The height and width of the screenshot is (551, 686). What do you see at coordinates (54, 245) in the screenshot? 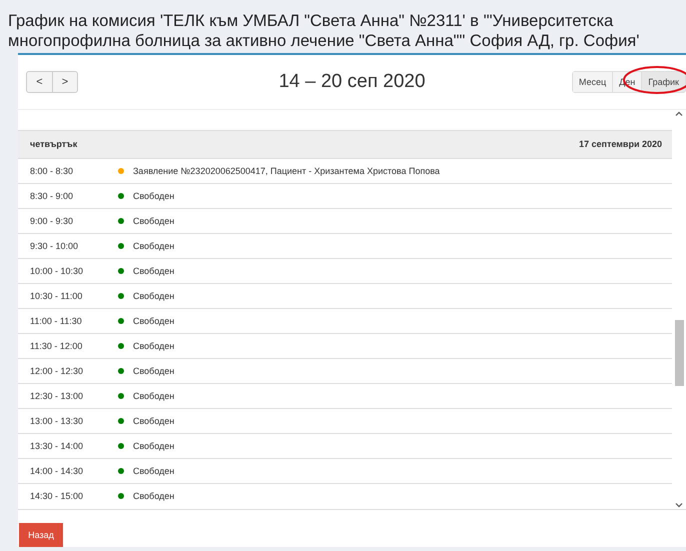
I see `time-range: 9:30 - 10:00` at bounding box center [54, 245].